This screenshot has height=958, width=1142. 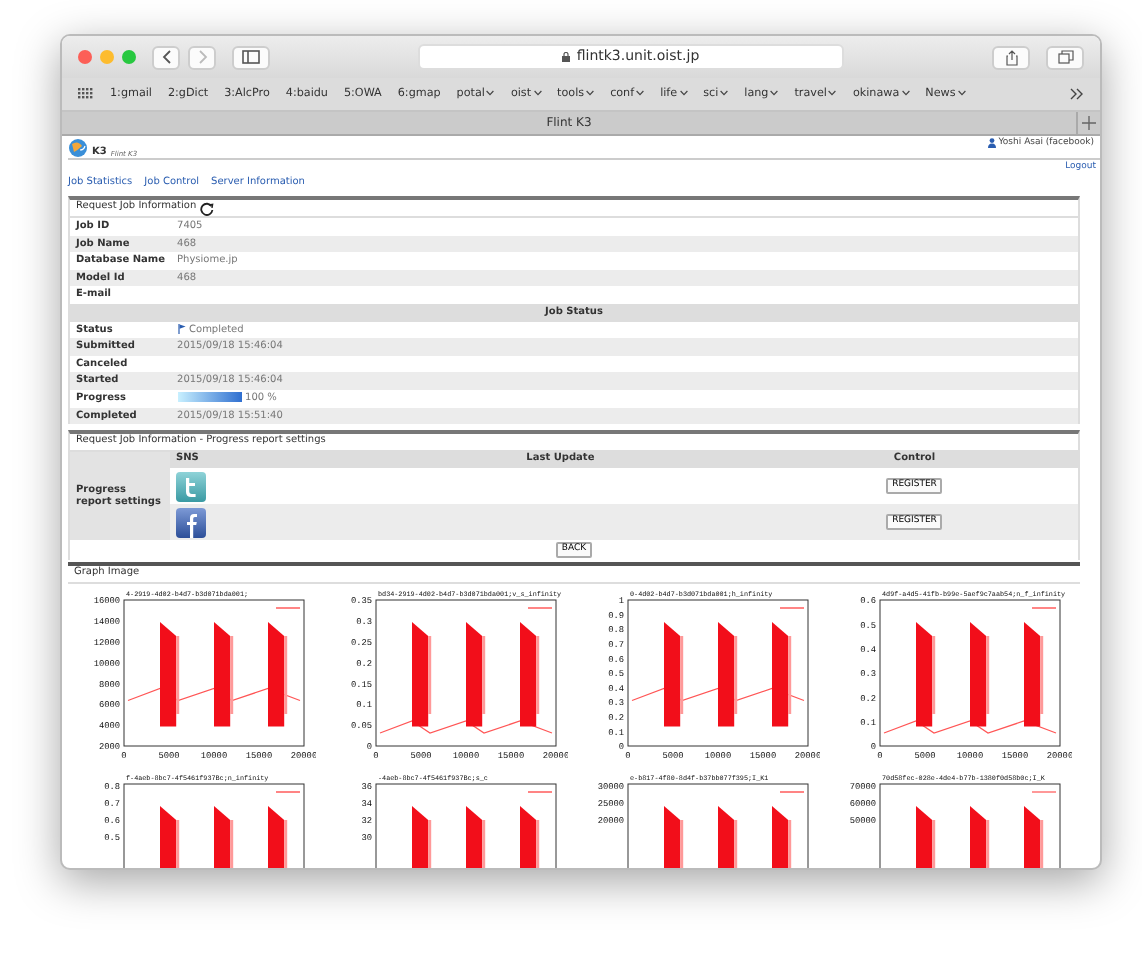 What do you see at coordinates (85, 57) in the screenshot?
I see `close-button` at bounding box center [85, 57].